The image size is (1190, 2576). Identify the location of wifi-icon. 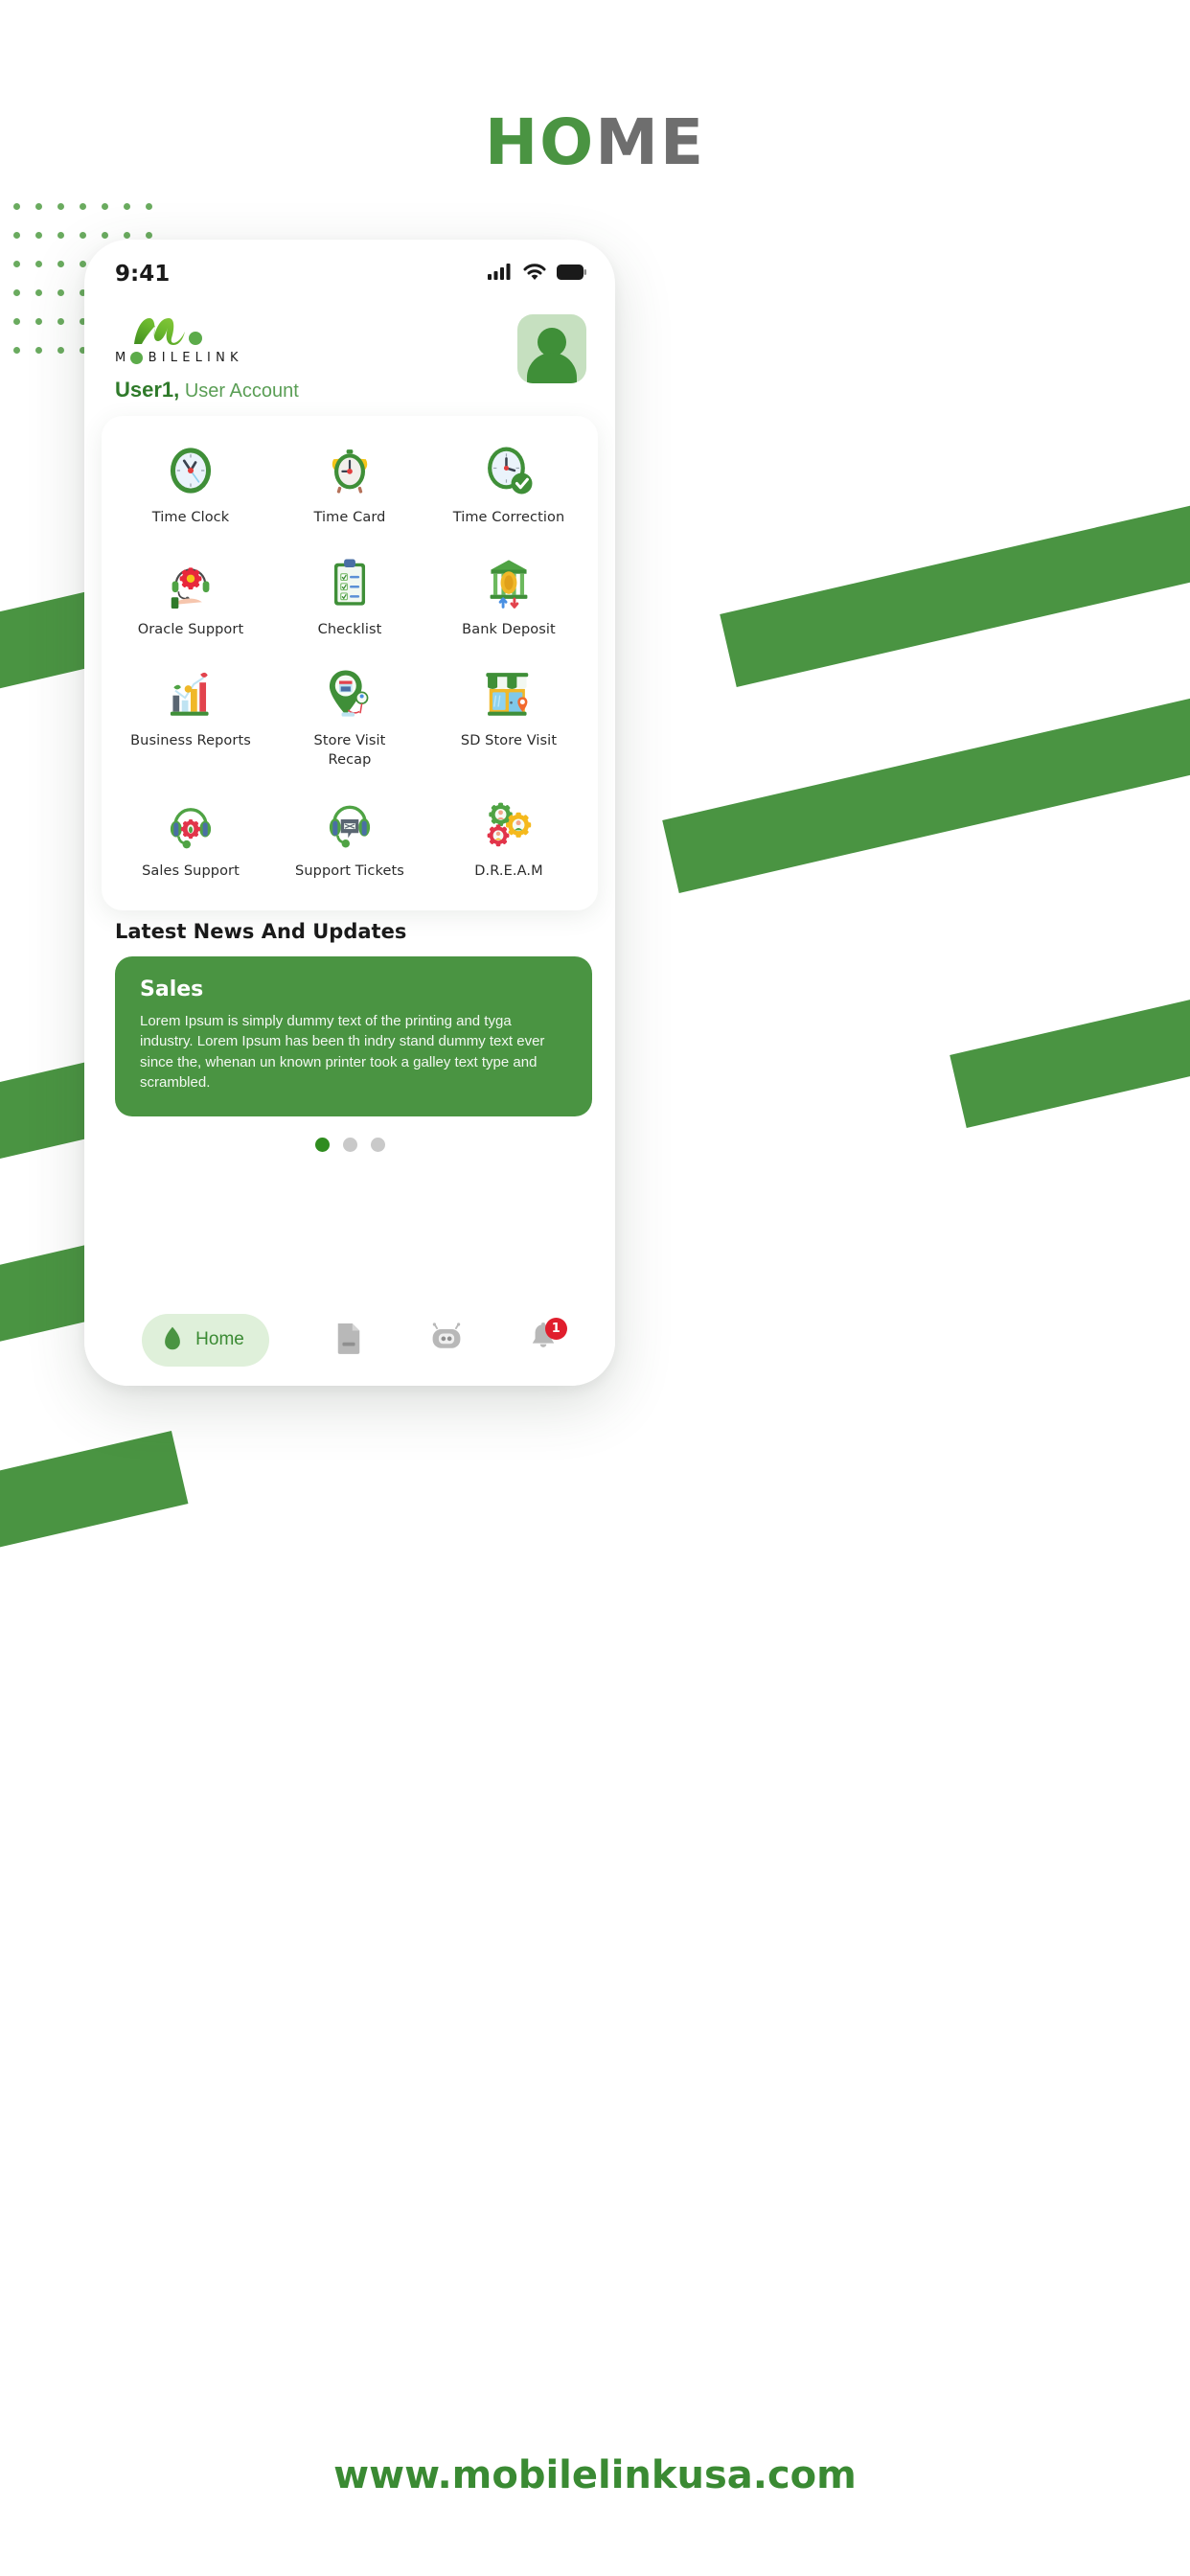
(534, 274).